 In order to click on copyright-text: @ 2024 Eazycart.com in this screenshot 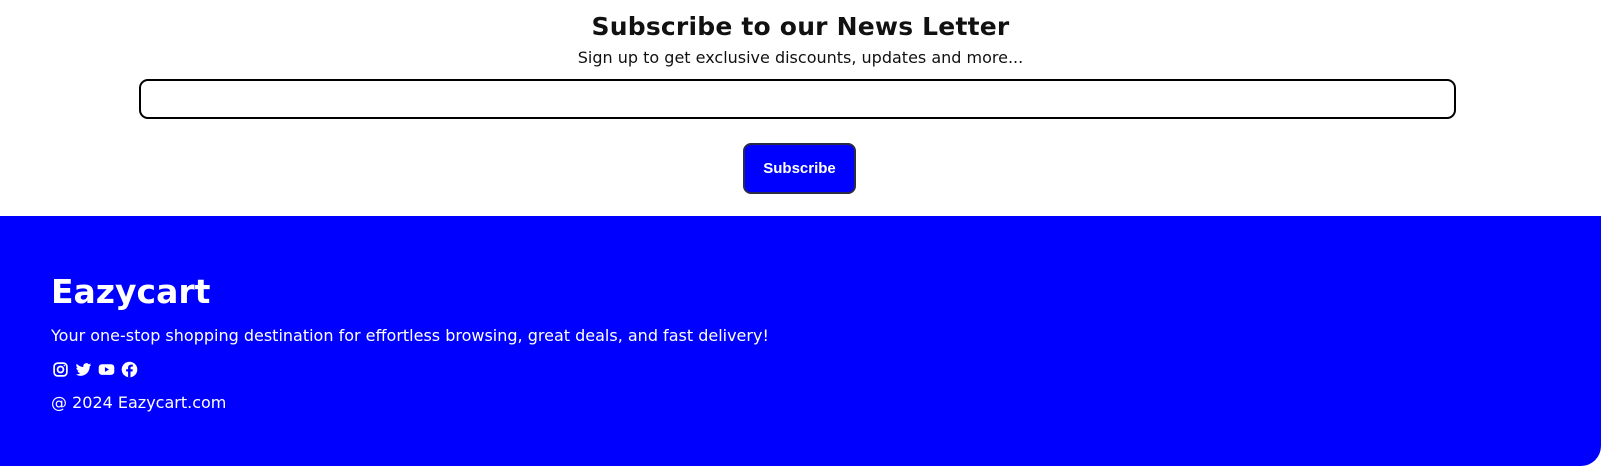, I will do `click(139, 402)`.